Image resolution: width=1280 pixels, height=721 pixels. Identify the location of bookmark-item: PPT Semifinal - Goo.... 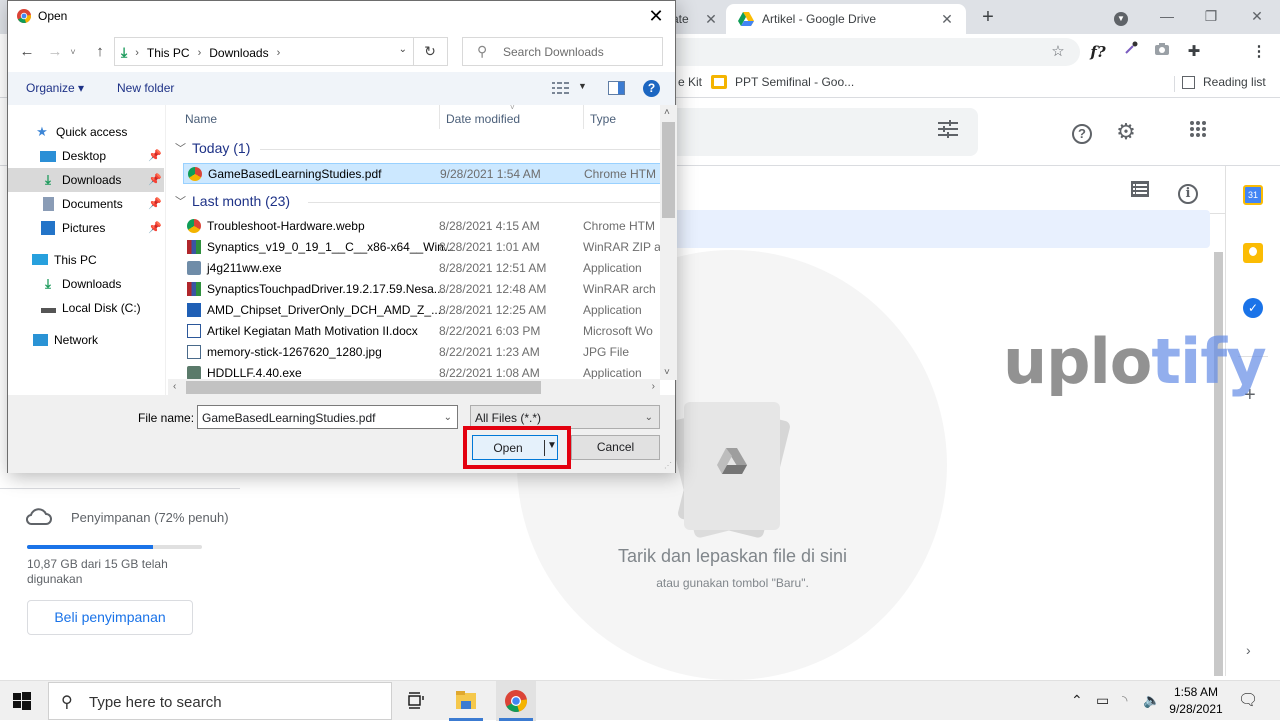
(782, 82).